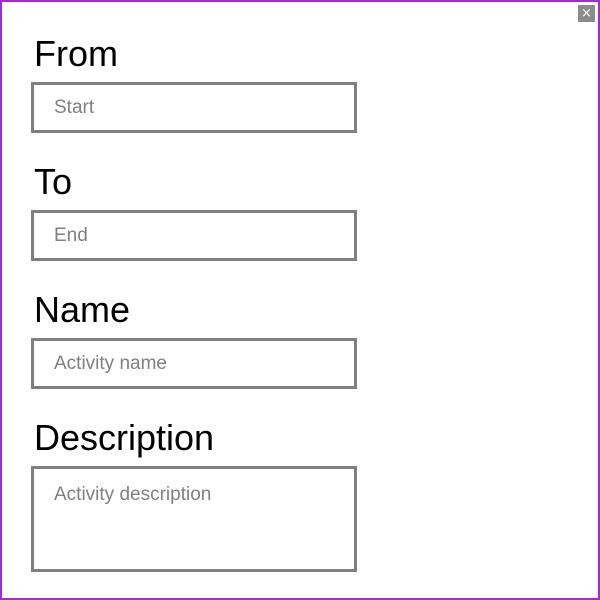  What do you see at coordinates (194, 235) in the screenshot?
I see `to-input` at bounding box center [194, 235].